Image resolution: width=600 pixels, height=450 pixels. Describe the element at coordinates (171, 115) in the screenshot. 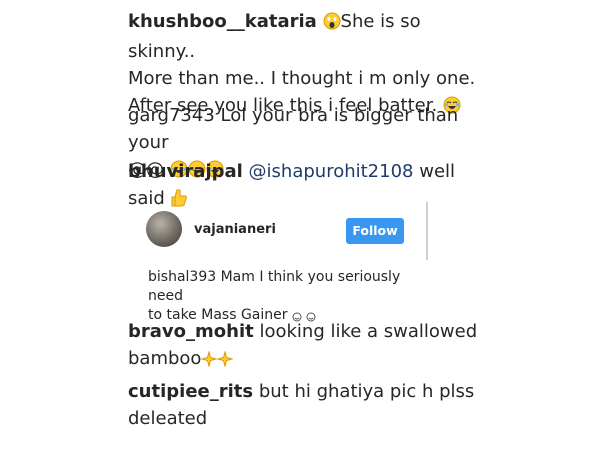

I see `comment-username: garg7343` at that location.